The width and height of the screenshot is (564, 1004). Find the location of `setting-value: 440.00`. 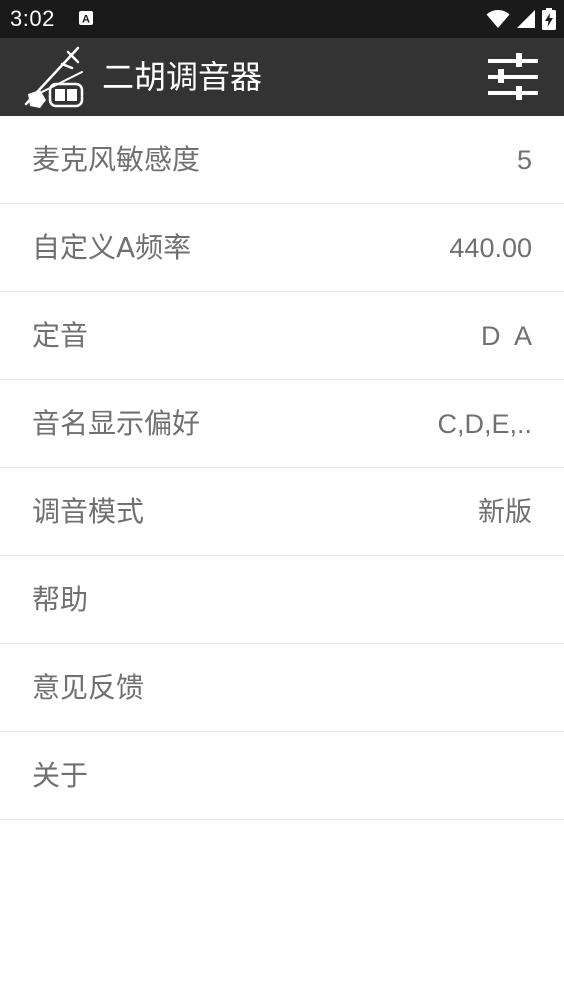

setting-value: 440.00 is located at coordinates (490, 248).